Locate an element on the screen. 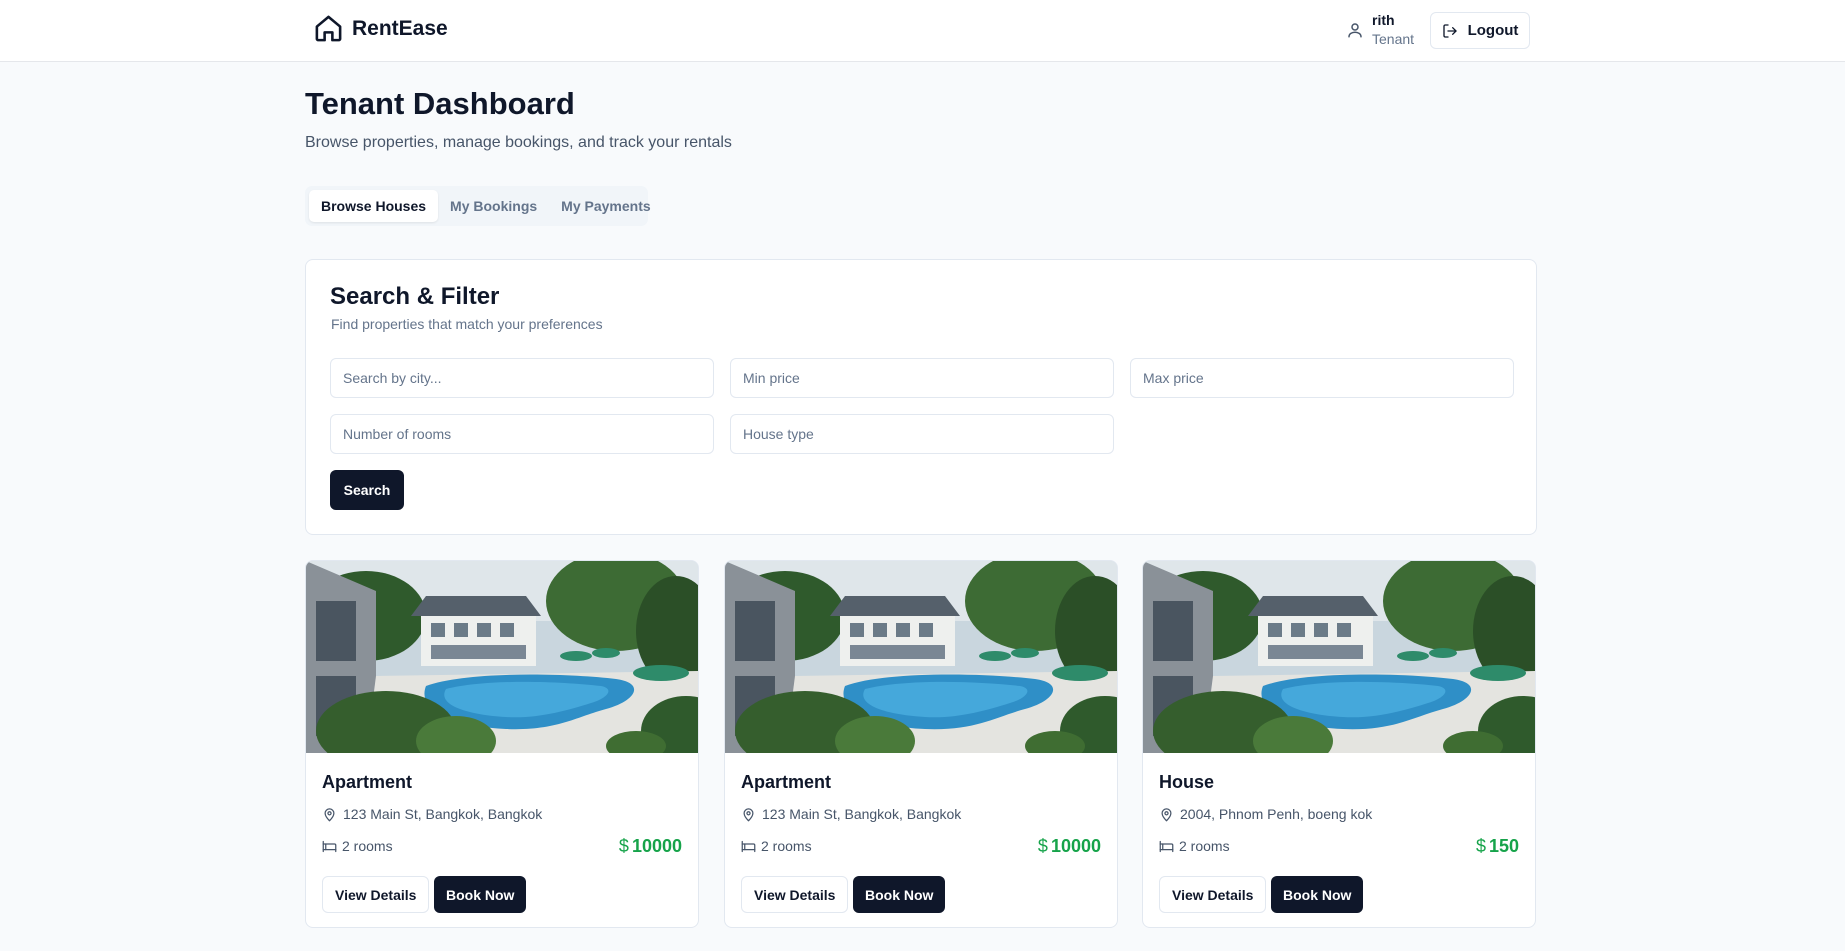 The image size is (1845, 951). listing-location: 2004, Phnom Penh, boeng kok is located at coordinates (1265, 814).